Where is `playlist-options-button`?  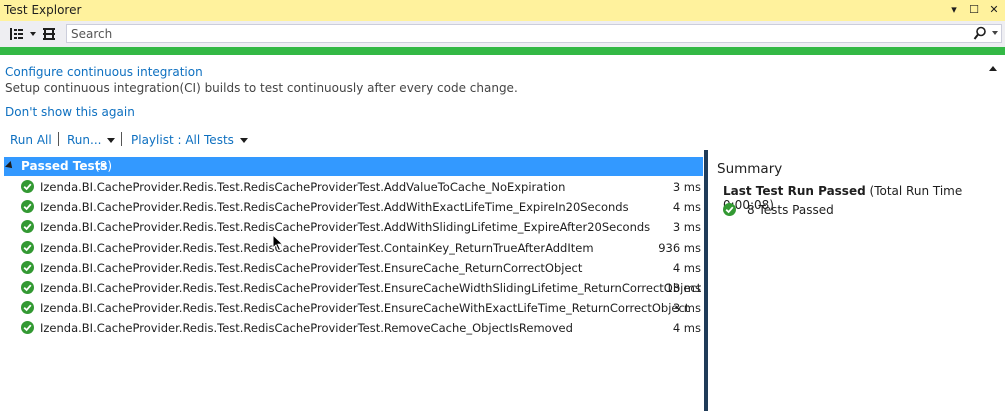
playlist-options-button is located at coordinates (49, 34).